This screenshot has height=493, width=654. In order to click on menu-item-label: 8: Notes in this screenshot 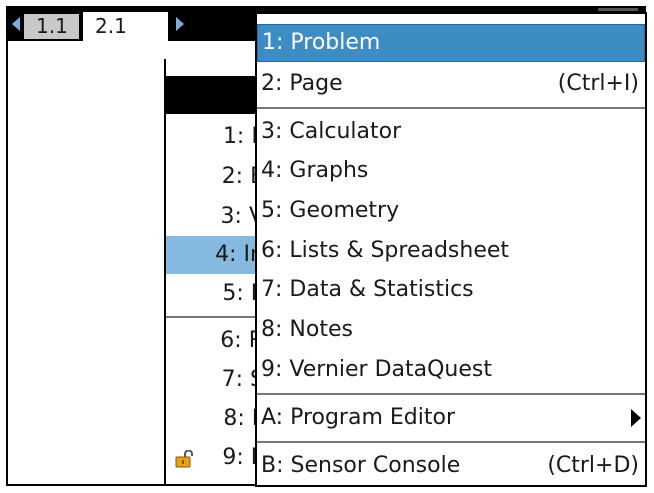, I will do `click(307, 329)`.